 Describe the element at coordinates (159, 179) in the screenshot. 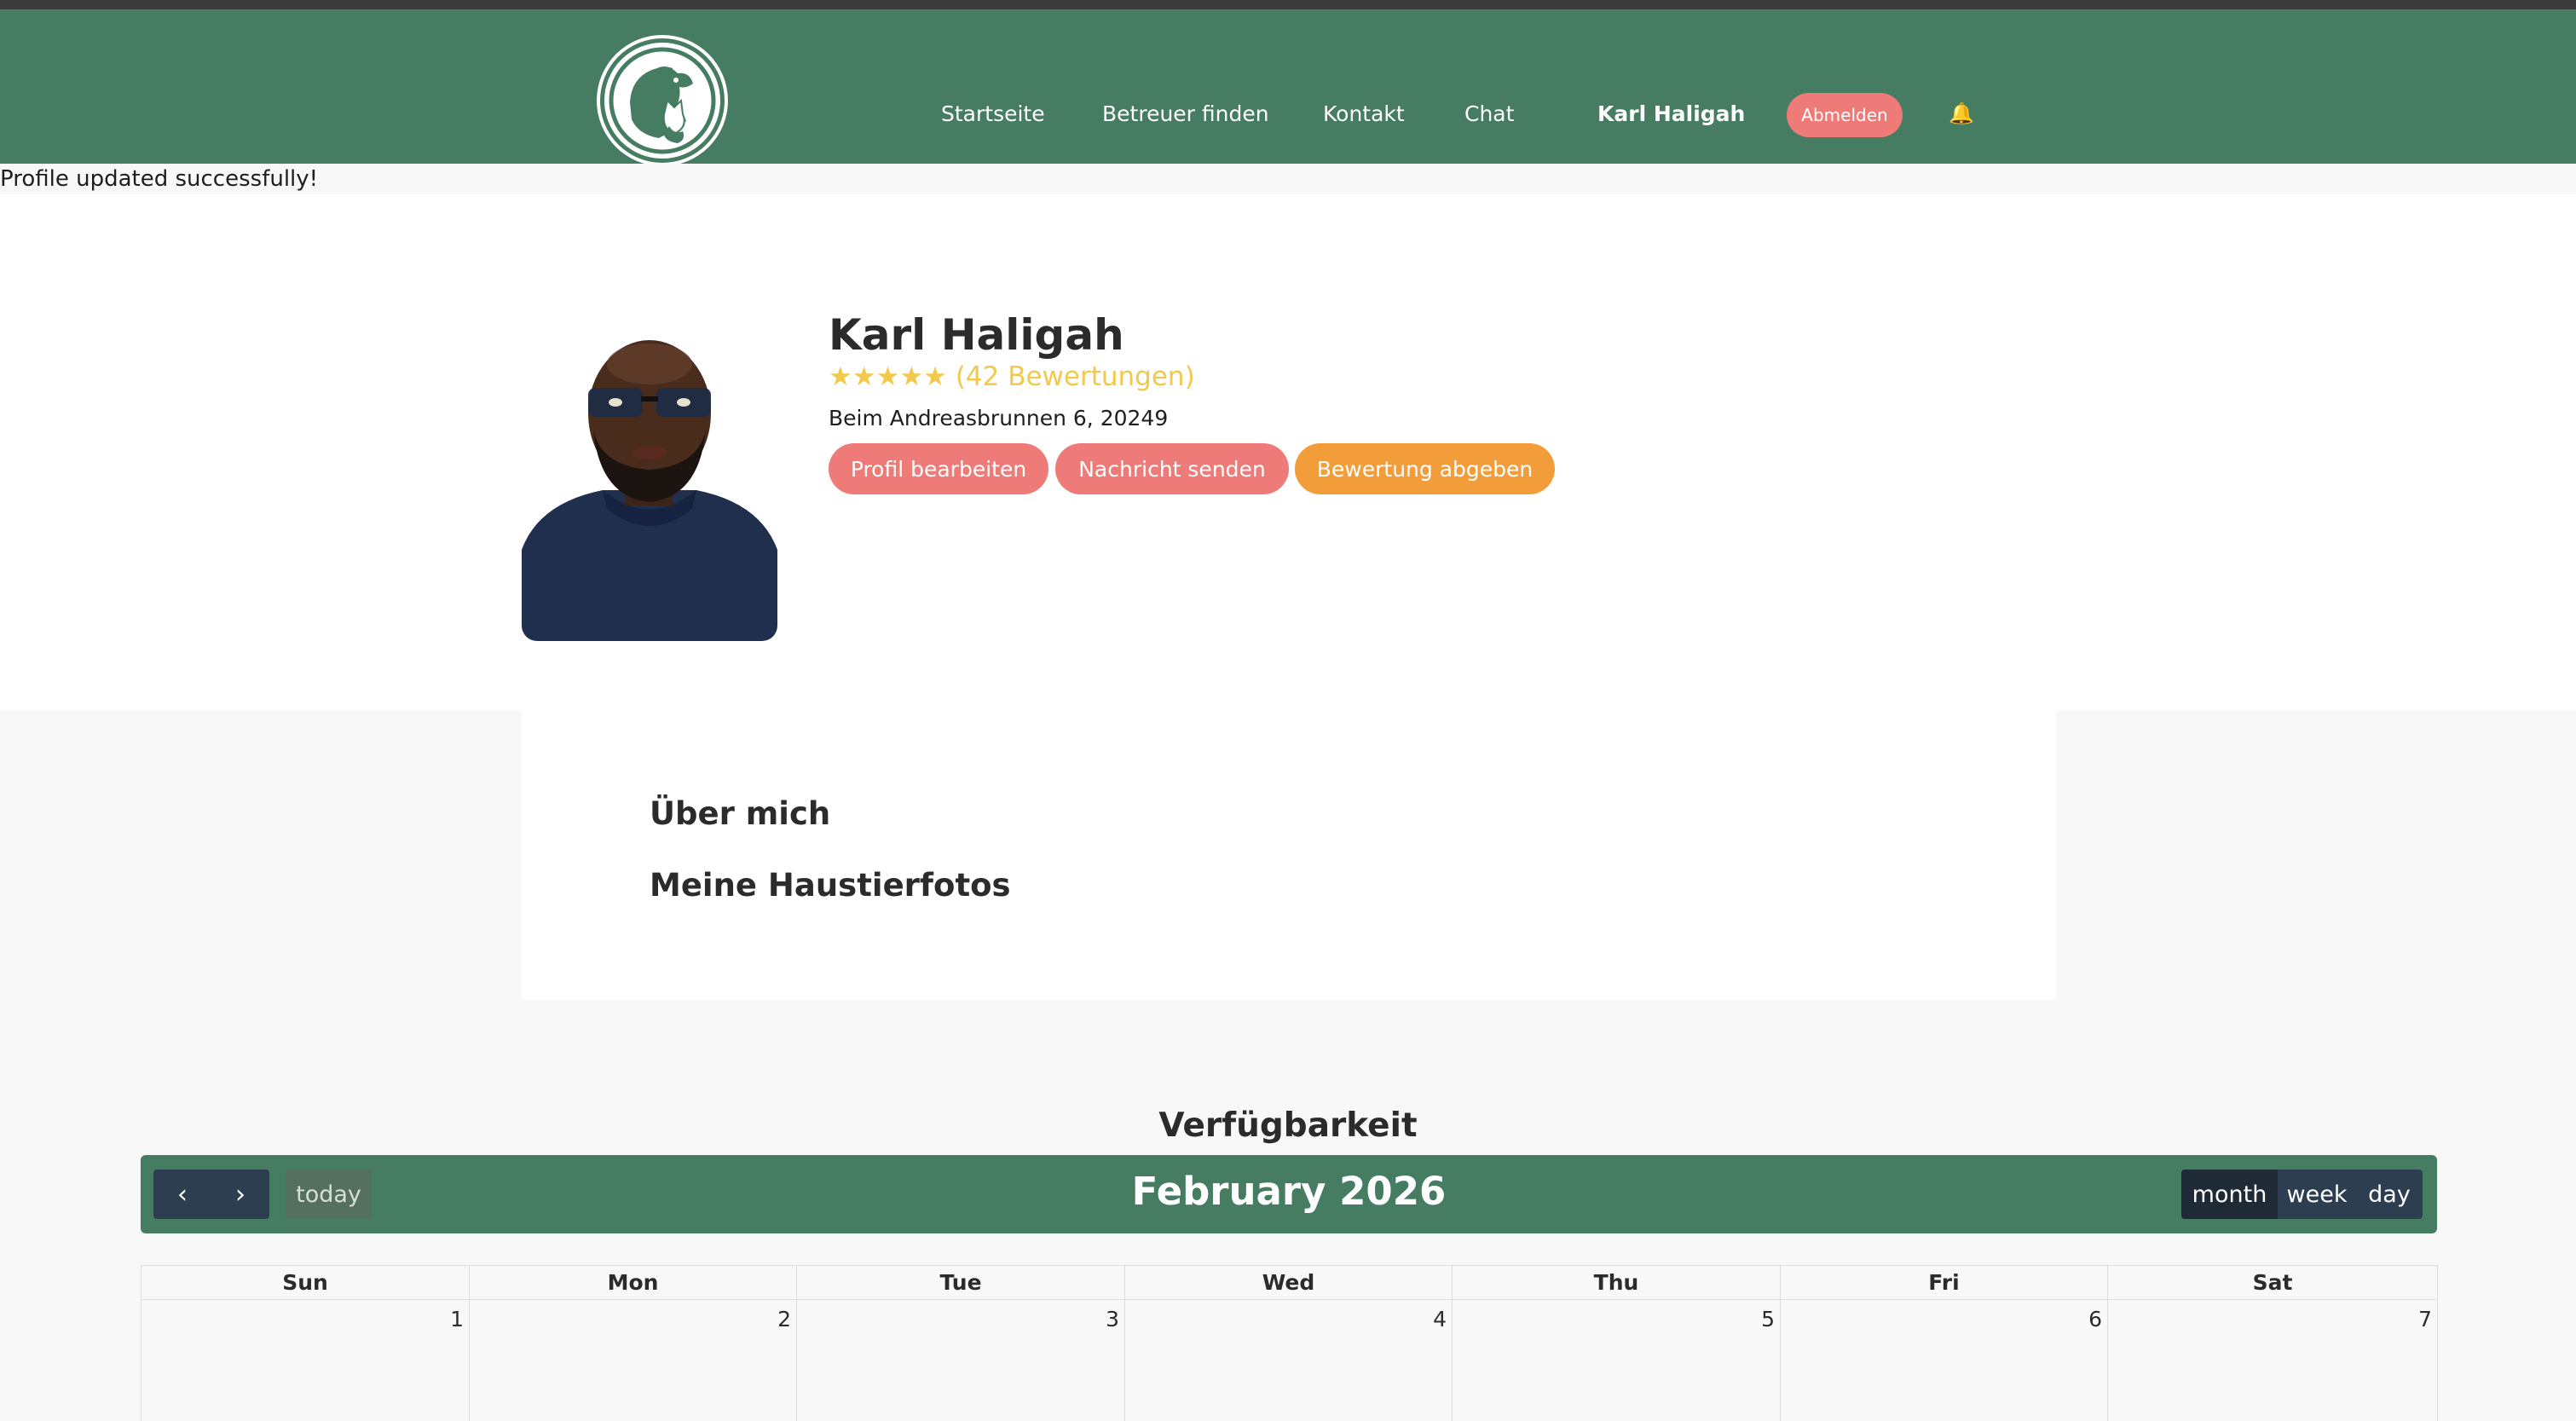

I see `flash-message: Profile updated successfully!` at that location.